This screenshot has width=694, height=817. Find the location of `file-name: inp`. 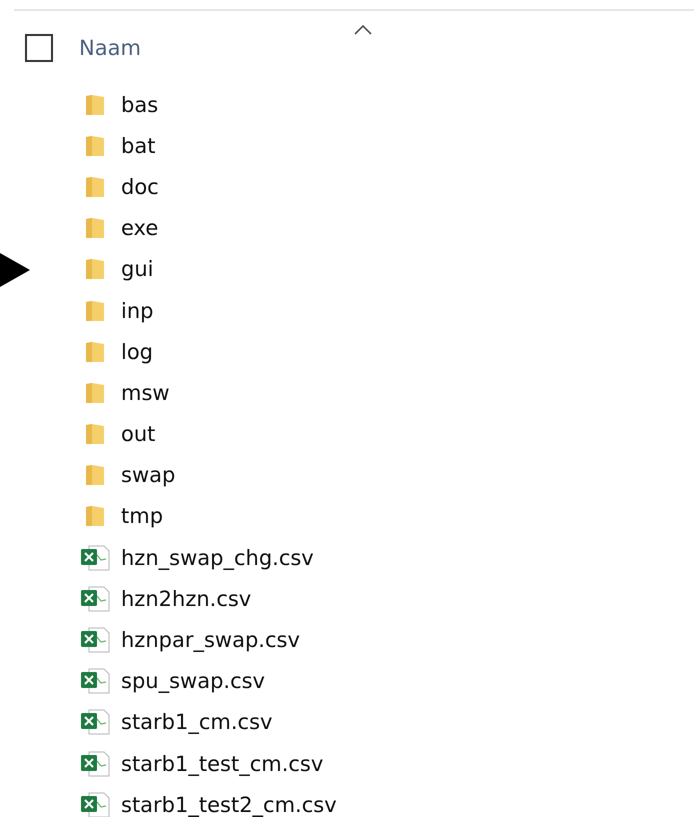

file-name: inp is located at coordinates (137, 310).